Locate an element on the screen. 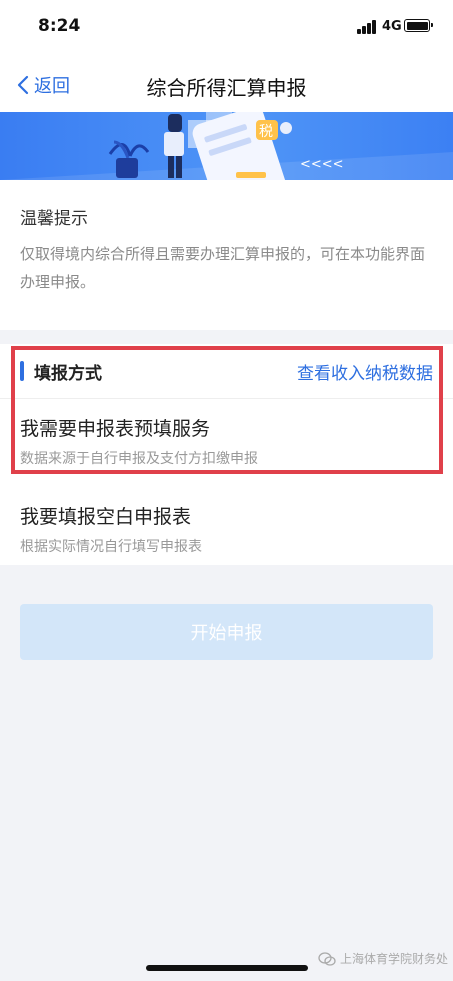  option-blank-form: 我要填报空白申报表 根据实际情况自行填写申报表 is located at coordinates (226, 527).